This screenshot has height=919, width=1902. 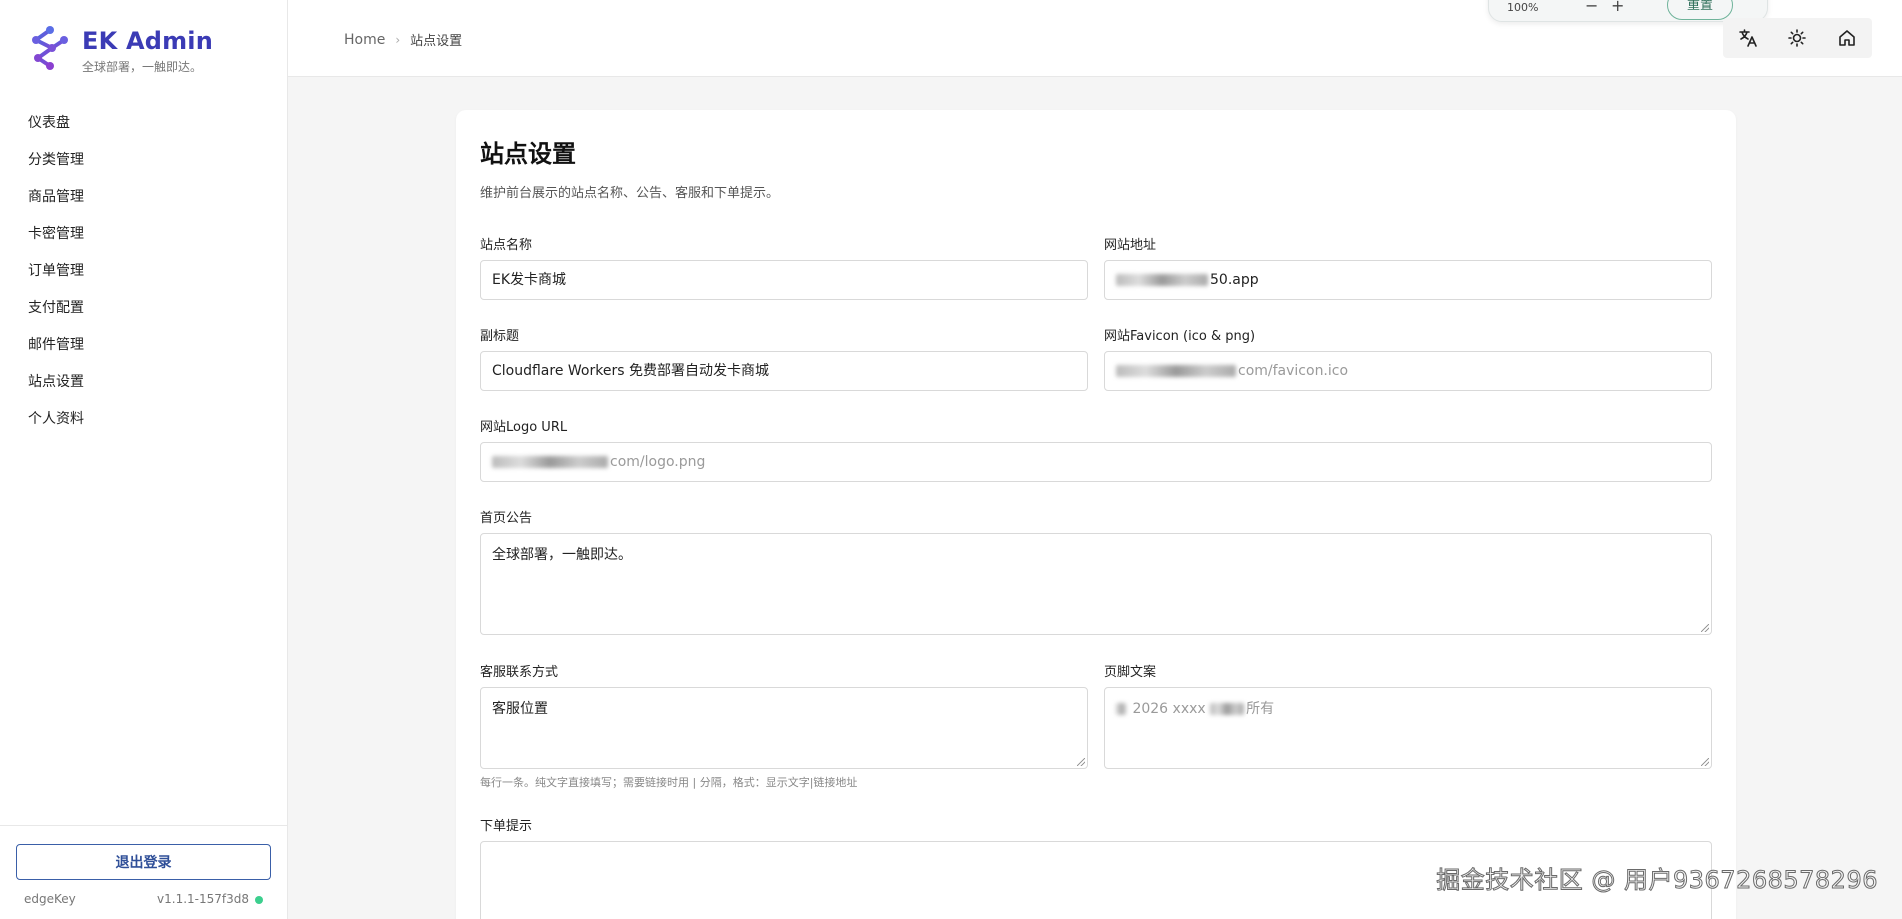 What do you see at coordinates (500, 336) in the screenshot?
I see `subtitle-label: 副标题` at bounding box center [500, 336].